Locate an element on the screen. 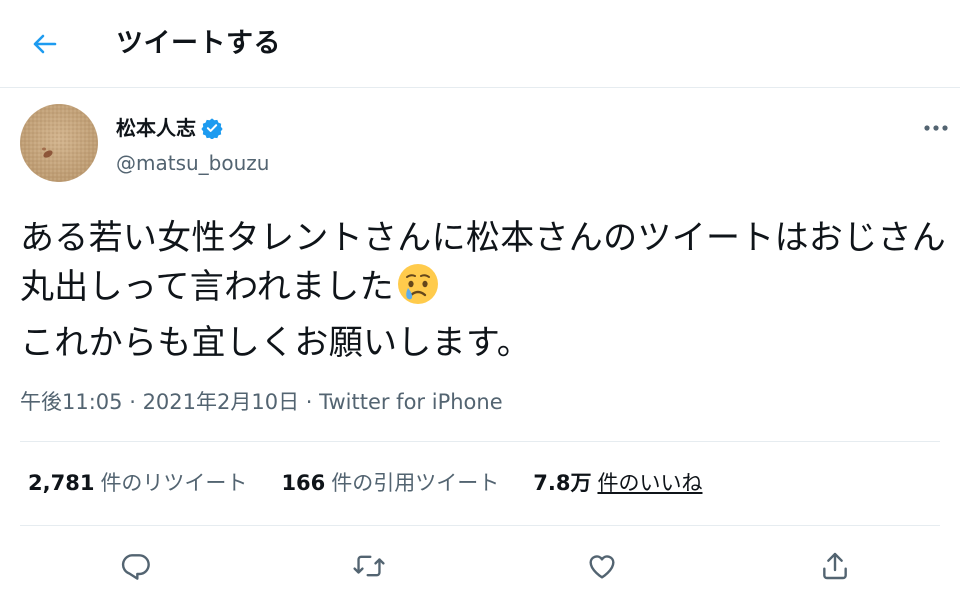 Image resolution: width=960 pixels, height=595 pixels. author-handle: @matsu_bouzu is located at coordinates (192, 163).